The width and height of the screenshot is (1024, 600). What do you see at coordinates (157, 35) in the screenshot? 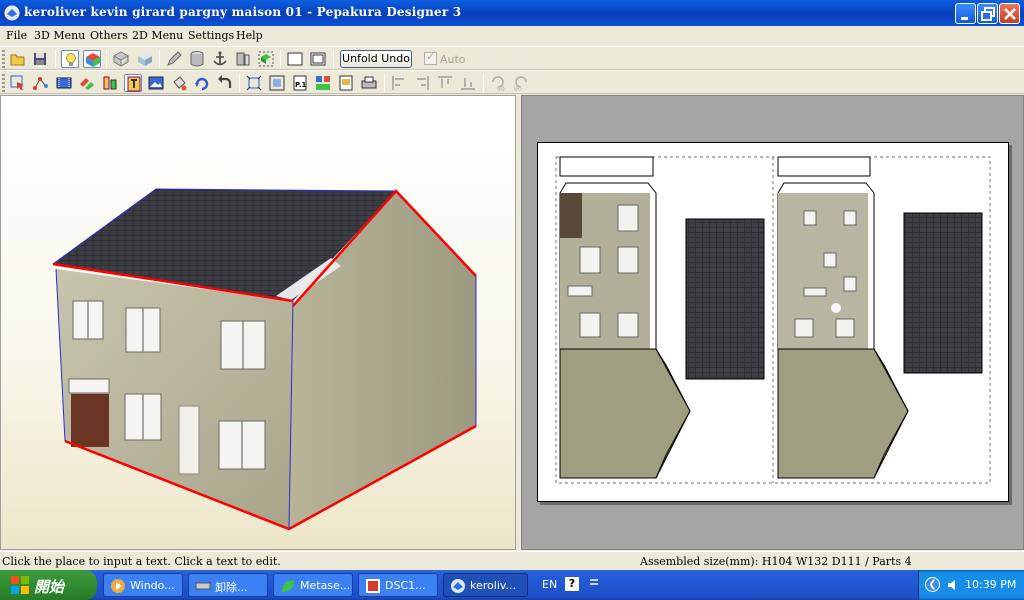
I see `menu-2d: 2D Menu` at bounding box center [157, 35].